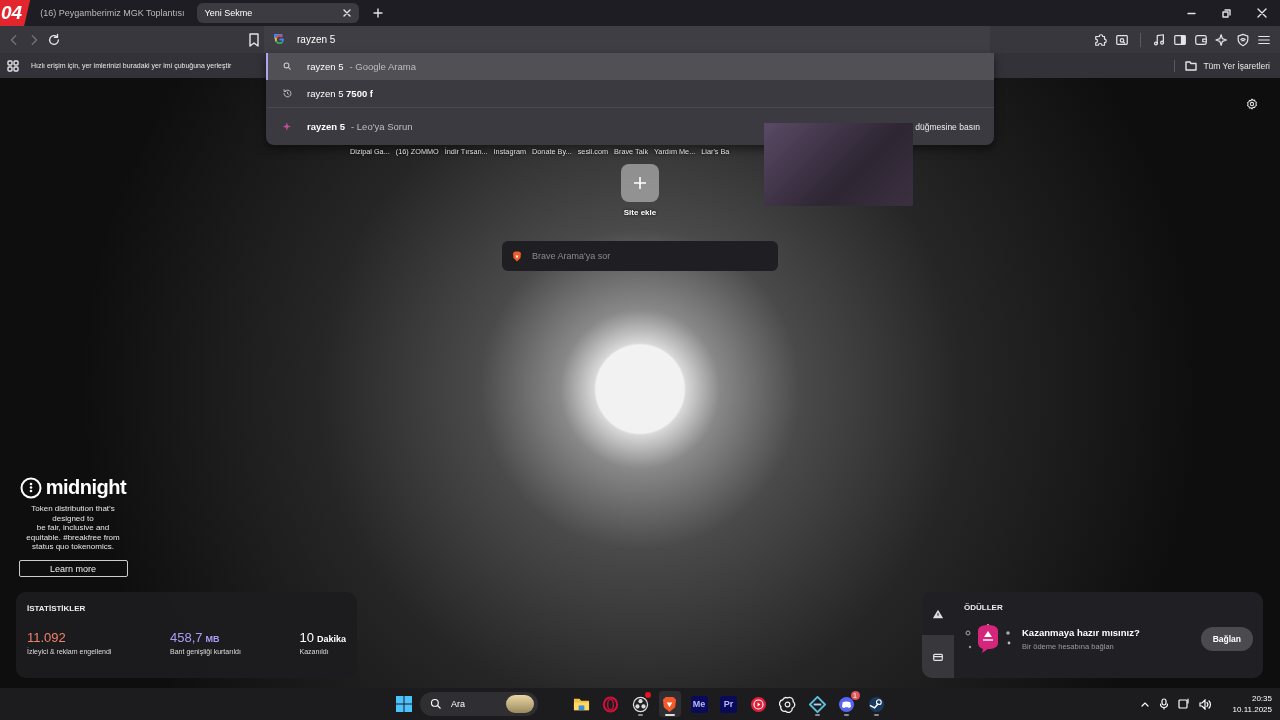 The image size is (1280, 720). I want to click on restore-icon, so click(1226, 13).